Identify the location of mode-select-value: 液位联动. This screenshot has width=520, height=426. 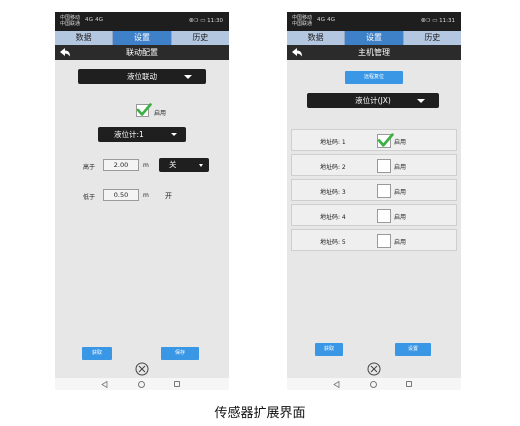
(142, 76).